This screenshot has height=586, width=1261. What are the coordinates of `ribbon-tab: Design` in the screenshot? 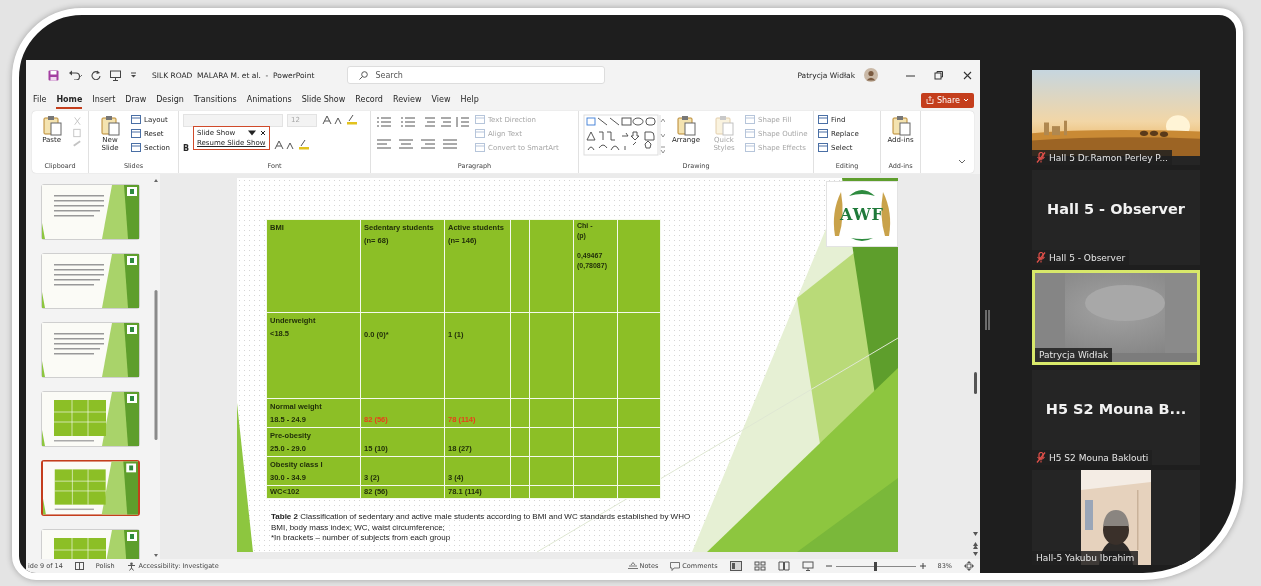 It's located at (170, 100).